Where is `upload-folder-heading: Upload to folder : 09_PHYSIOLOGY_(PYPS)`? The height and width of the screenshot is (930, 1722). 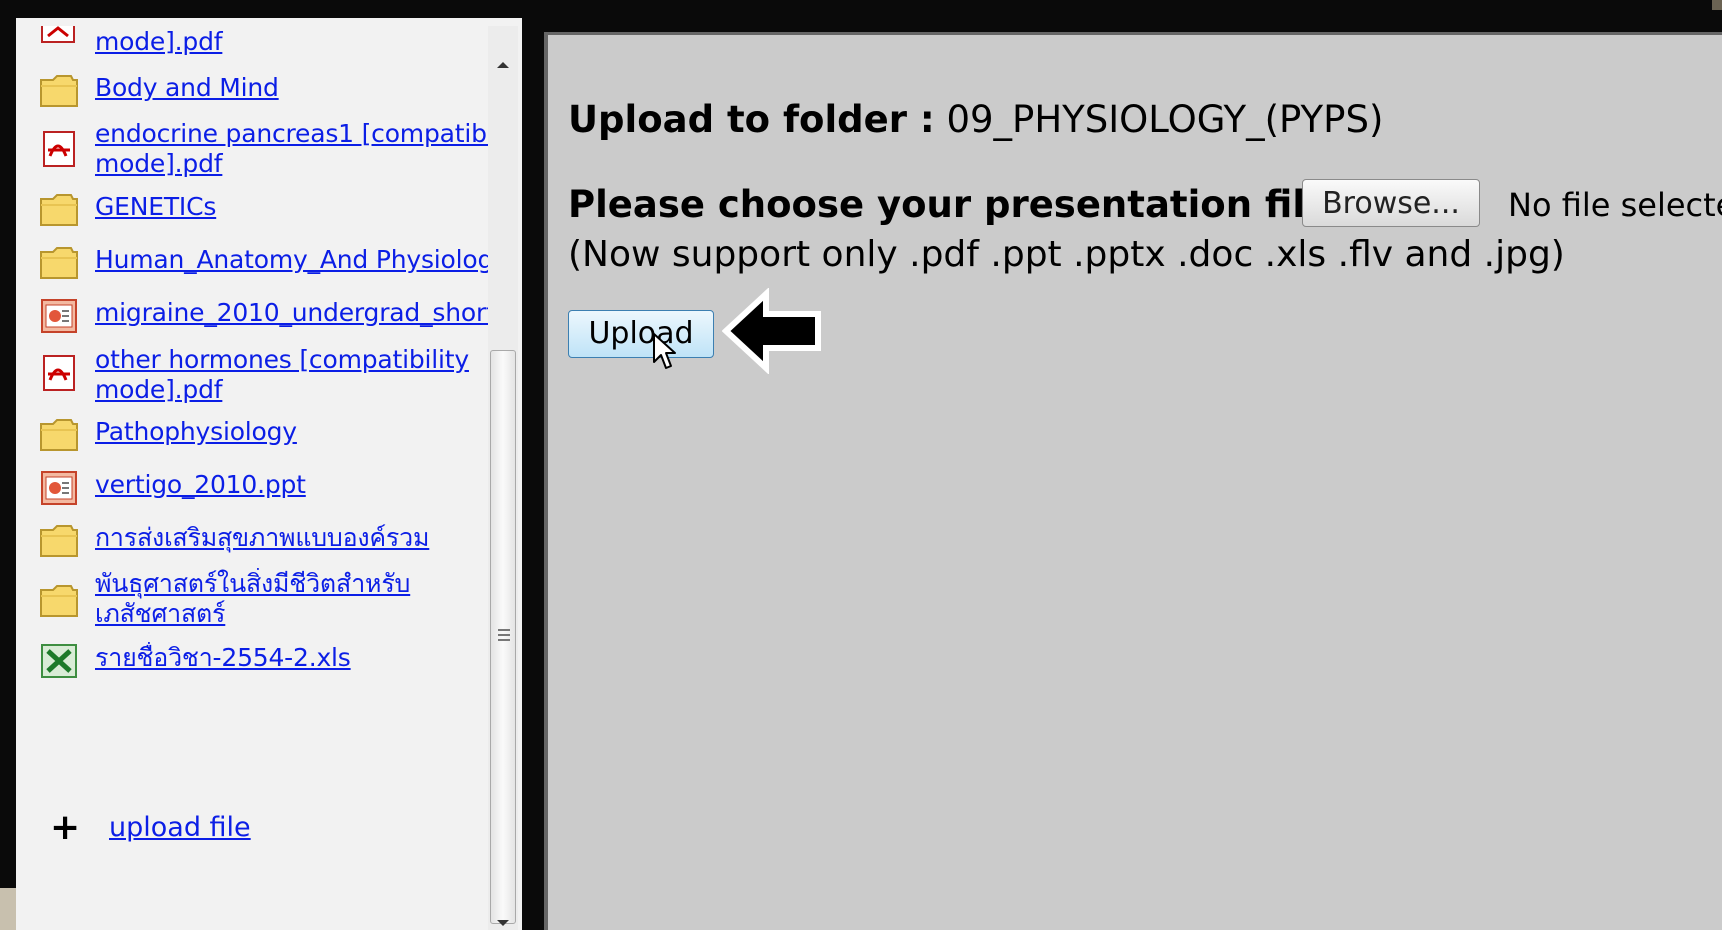
upload-folder-heading: Upload to folder : 09_PHYSIOLOGY_(PYPS) is located at coordinates (975, 120).